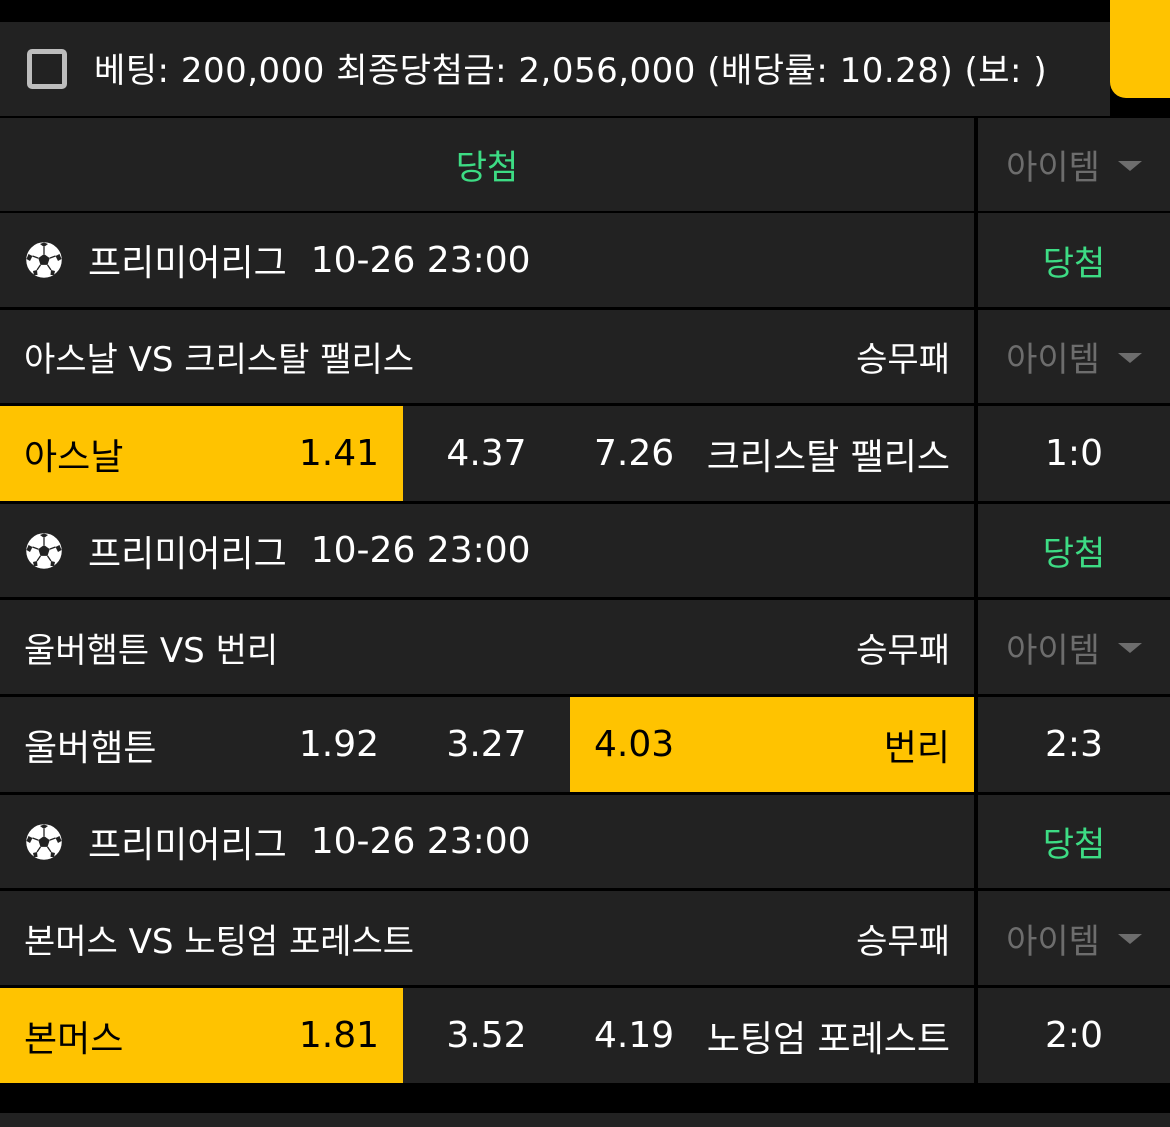  Describe the element at coordinates (338, 744) in the screenshot. I see `home-odds: 1.92` at that location.